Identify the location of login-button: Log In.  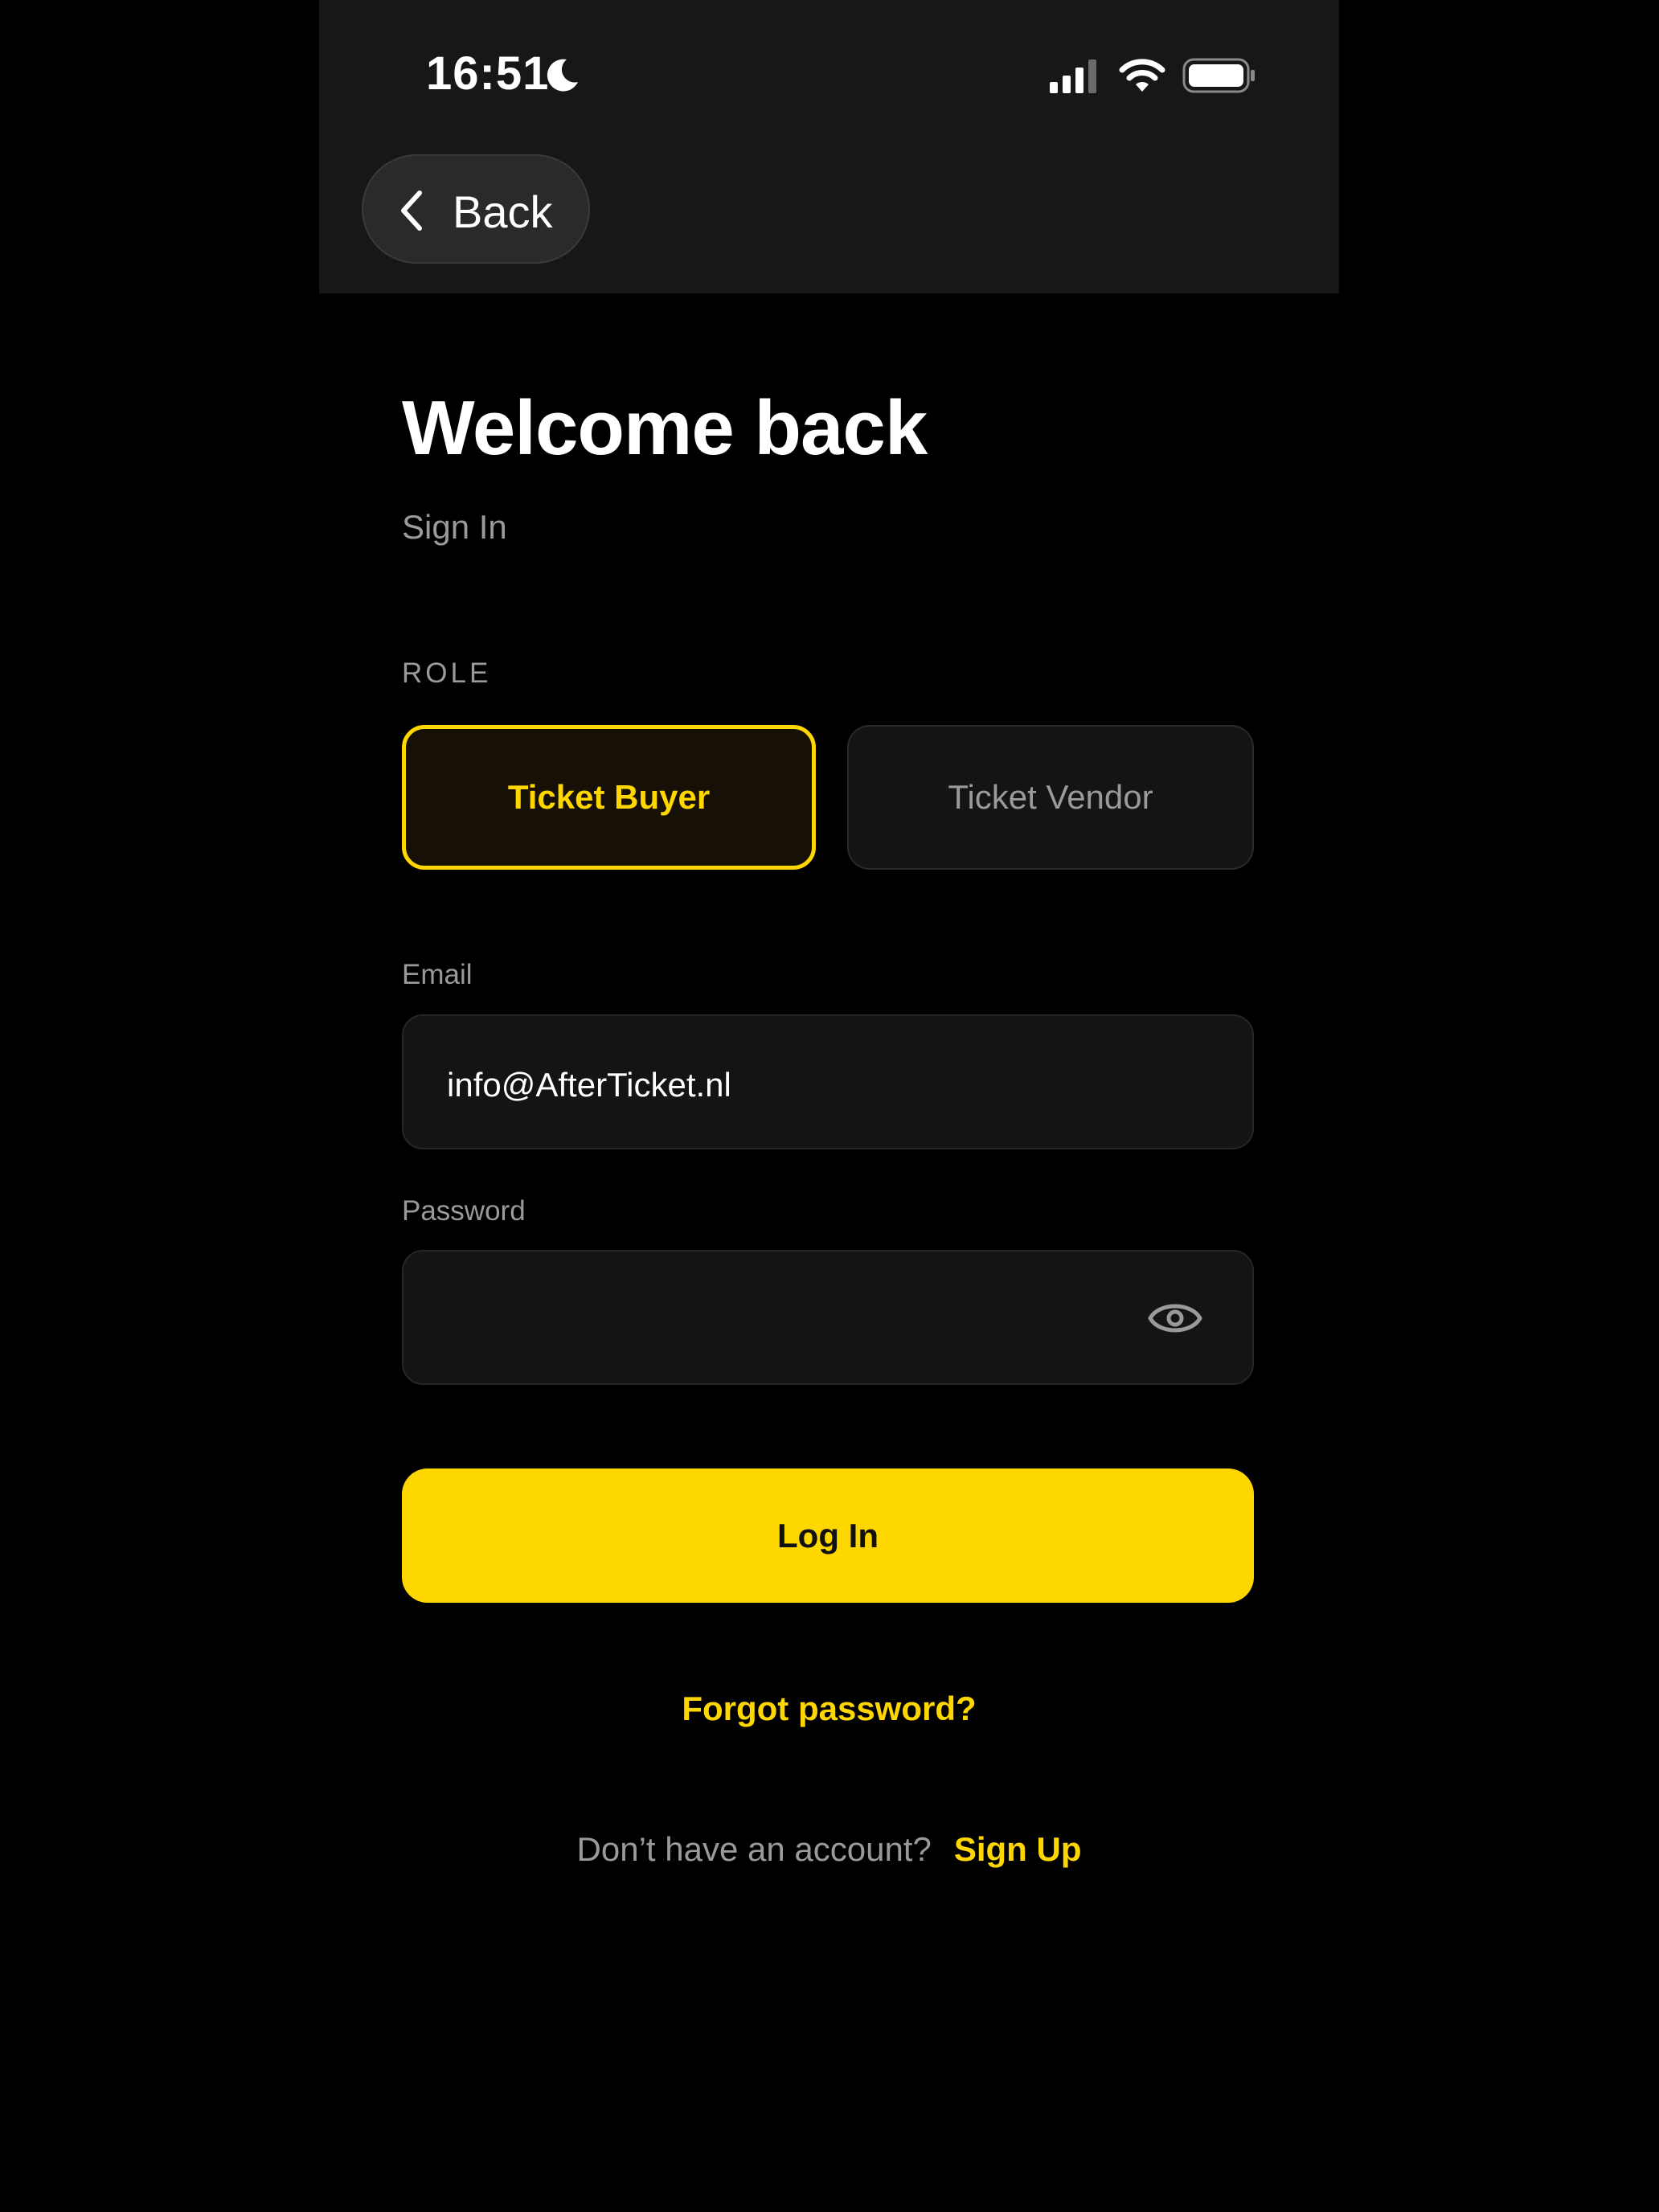
(828, 1536).